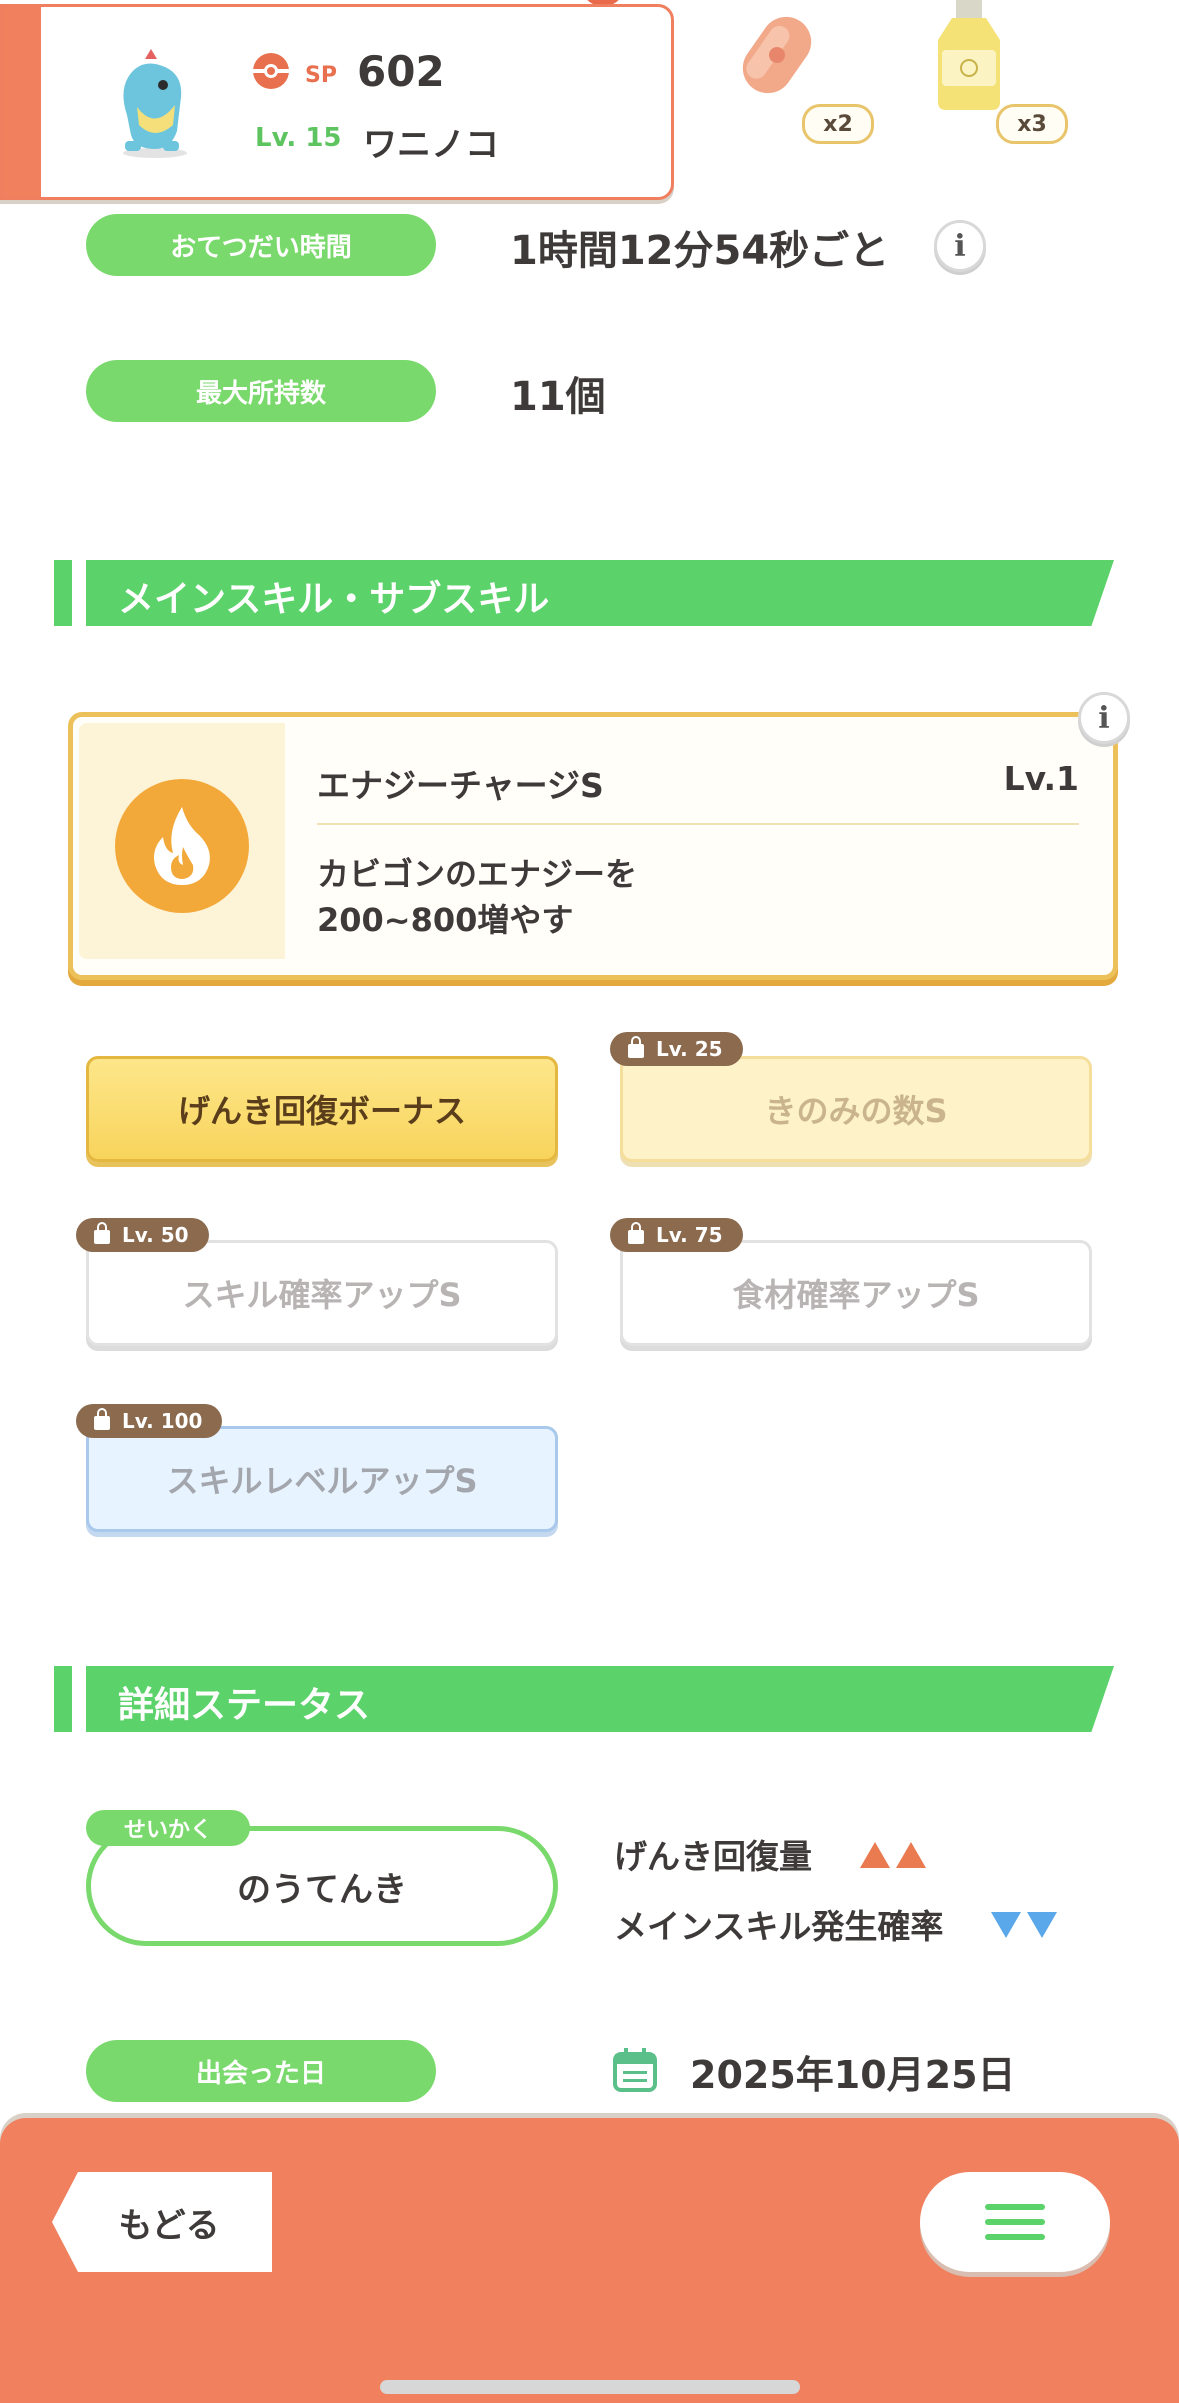 Image resolution: width=1179 pixels, height=2403 pixels. I want to click on sausage-icon, so click(777, 55).